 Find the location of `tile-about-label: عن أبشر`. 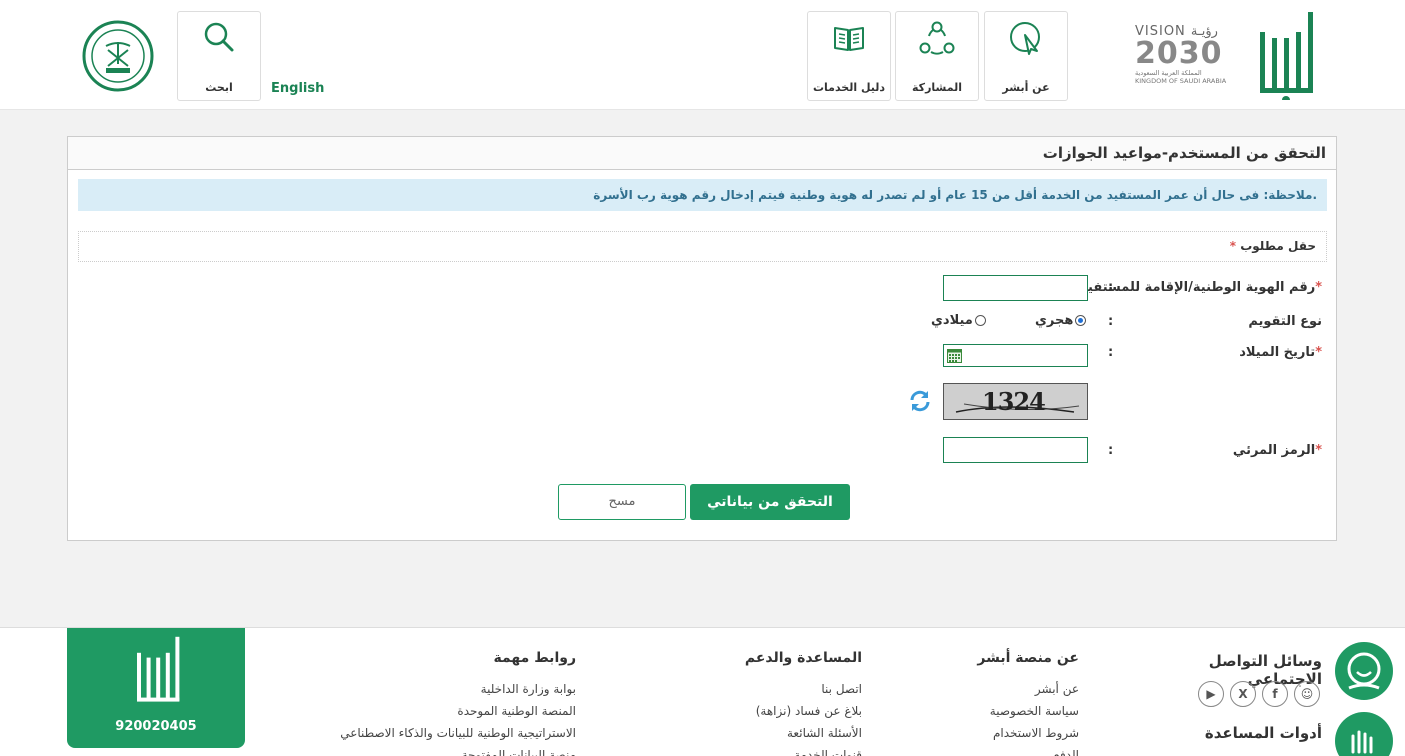

tile-about-label: عن أبشر is located at coordinates (1026, 87).